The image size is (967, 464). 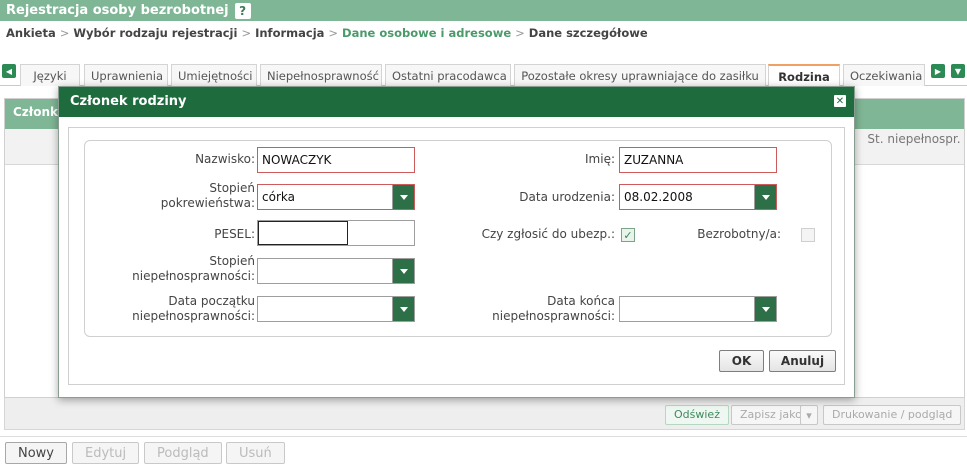 What do you see at coordinates (548, 234) in the screenshot?
I see `insurance-label: Czy zgłosić do ubezp.:` at bounding box center [548, 234].